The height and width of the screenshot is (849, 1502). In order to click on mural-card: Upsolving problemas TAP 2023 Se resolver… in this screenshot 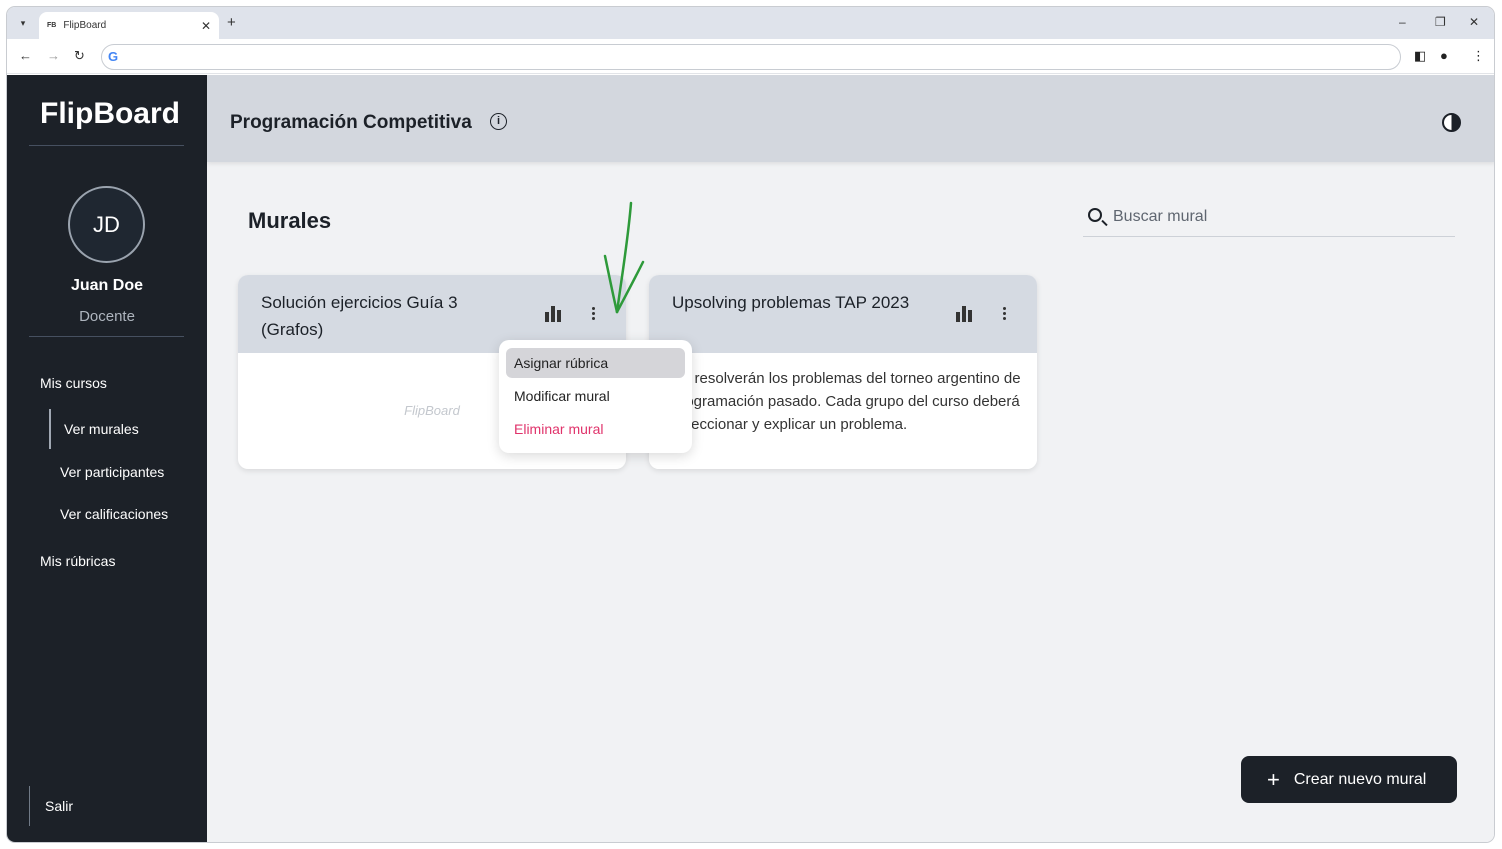, I will do `click(843, 372)`.